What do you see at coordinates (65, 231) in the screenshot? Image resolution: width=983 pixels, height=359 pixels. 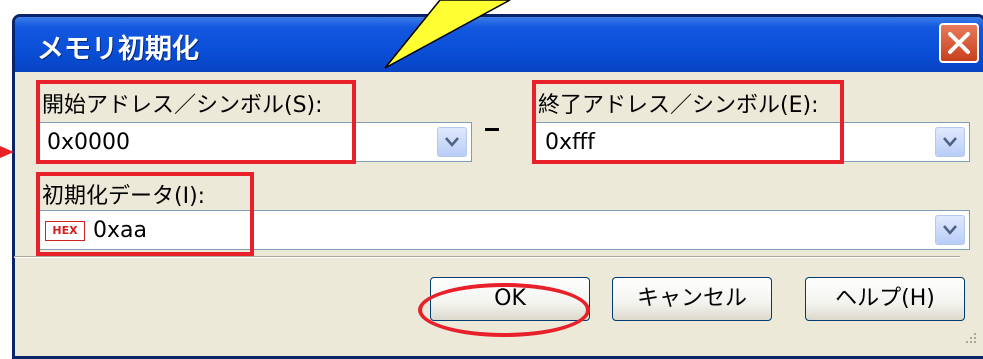 I see `hex-icon: HEX` at bounding box center [65, 231].